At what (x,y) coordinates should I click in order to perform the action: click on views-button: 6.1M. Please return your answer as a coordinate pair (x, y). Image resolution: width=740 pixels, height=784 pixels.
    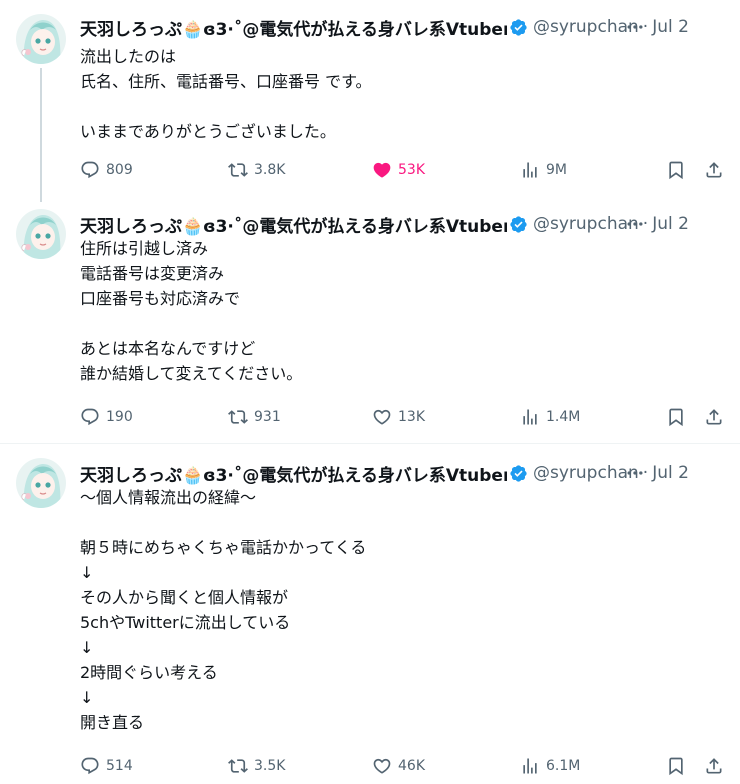
    Looking at the image, I should click on (550, 766).